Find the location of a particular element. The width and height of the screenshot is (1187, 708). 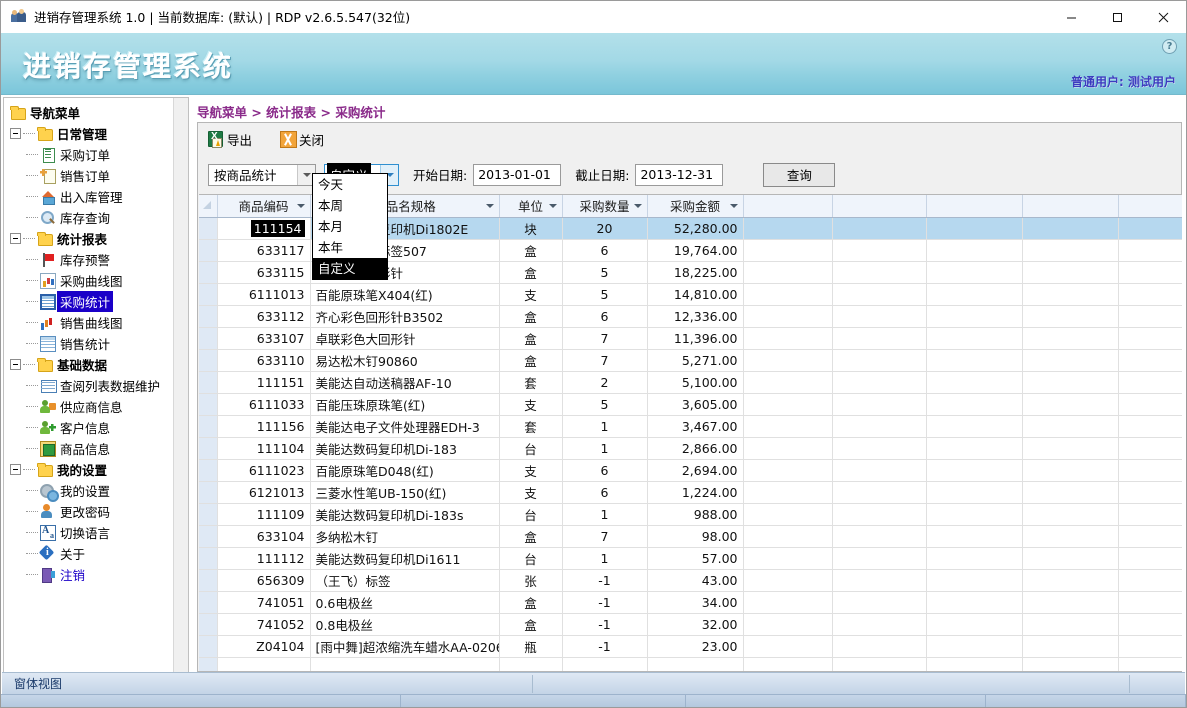

cell-purchase-qty: 7 is located at coordinates (605, 536).